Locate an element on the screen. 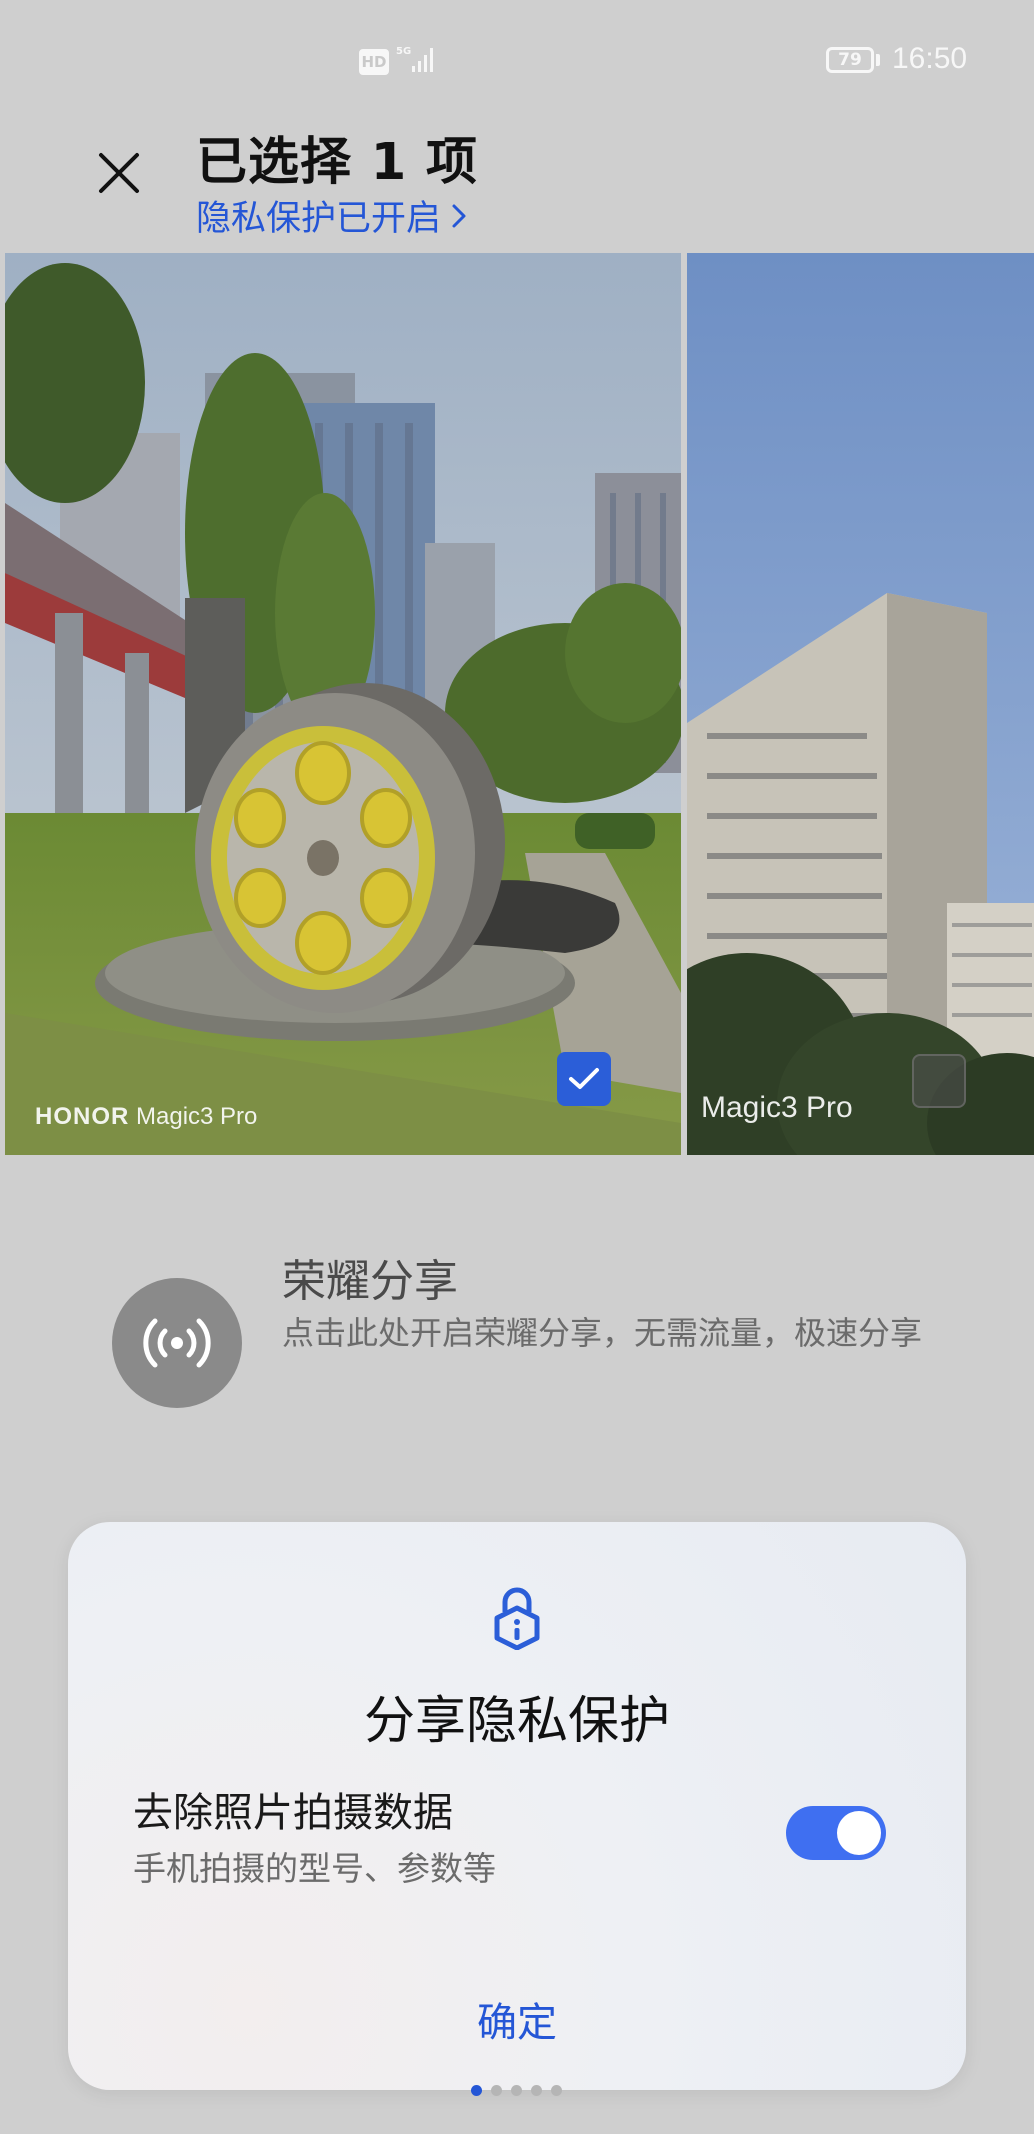  signal-5g-icon: 5G is located at coordinates (414, 59).